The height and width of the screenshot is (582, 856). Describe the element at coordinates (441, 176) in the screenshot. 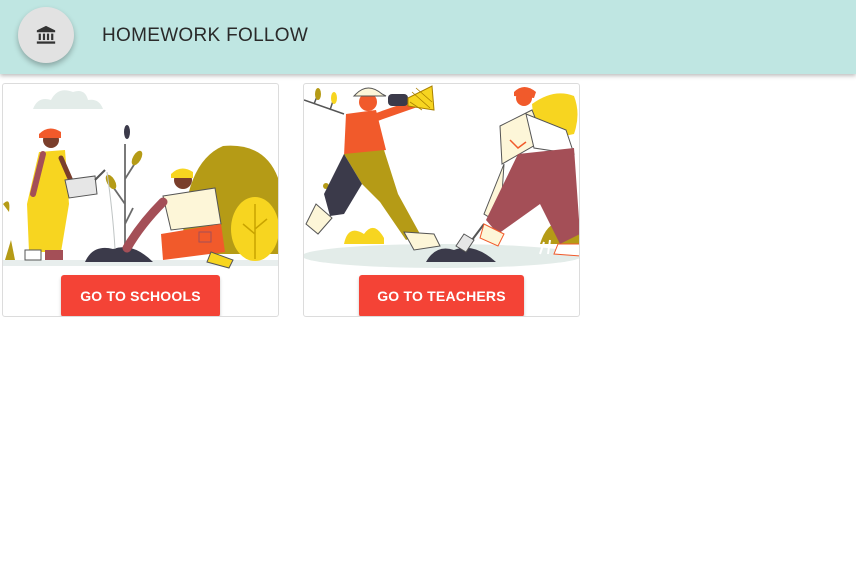

I see `explorers-illustration` at that location.